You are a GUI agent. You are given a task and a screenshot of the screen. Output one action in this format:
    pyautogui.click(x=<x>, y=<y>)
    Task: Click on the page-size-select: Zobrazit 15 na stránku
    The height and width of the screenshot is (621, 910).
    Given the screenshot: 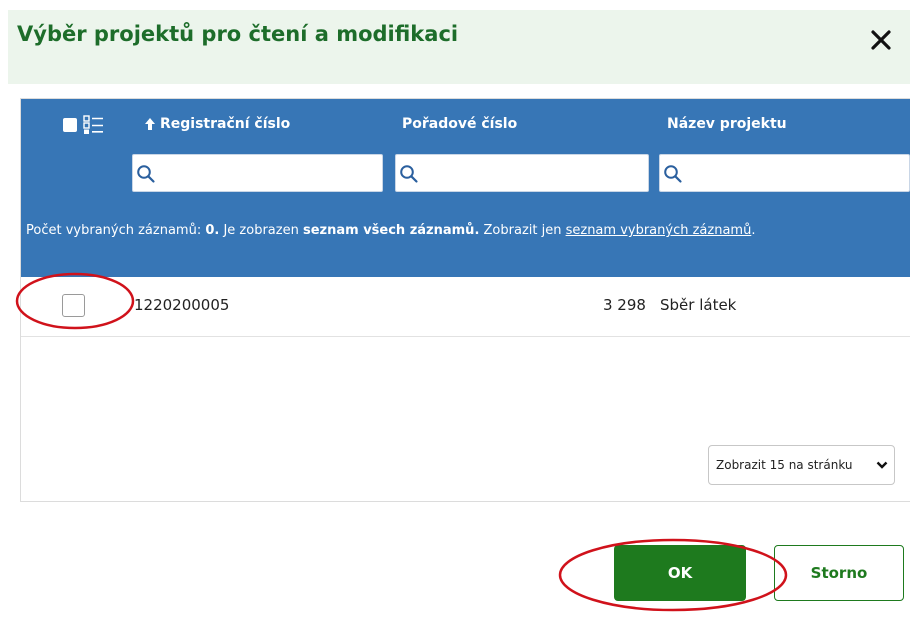 What is the action you would take?
    pyautogui.click(x=801, y=465)
    